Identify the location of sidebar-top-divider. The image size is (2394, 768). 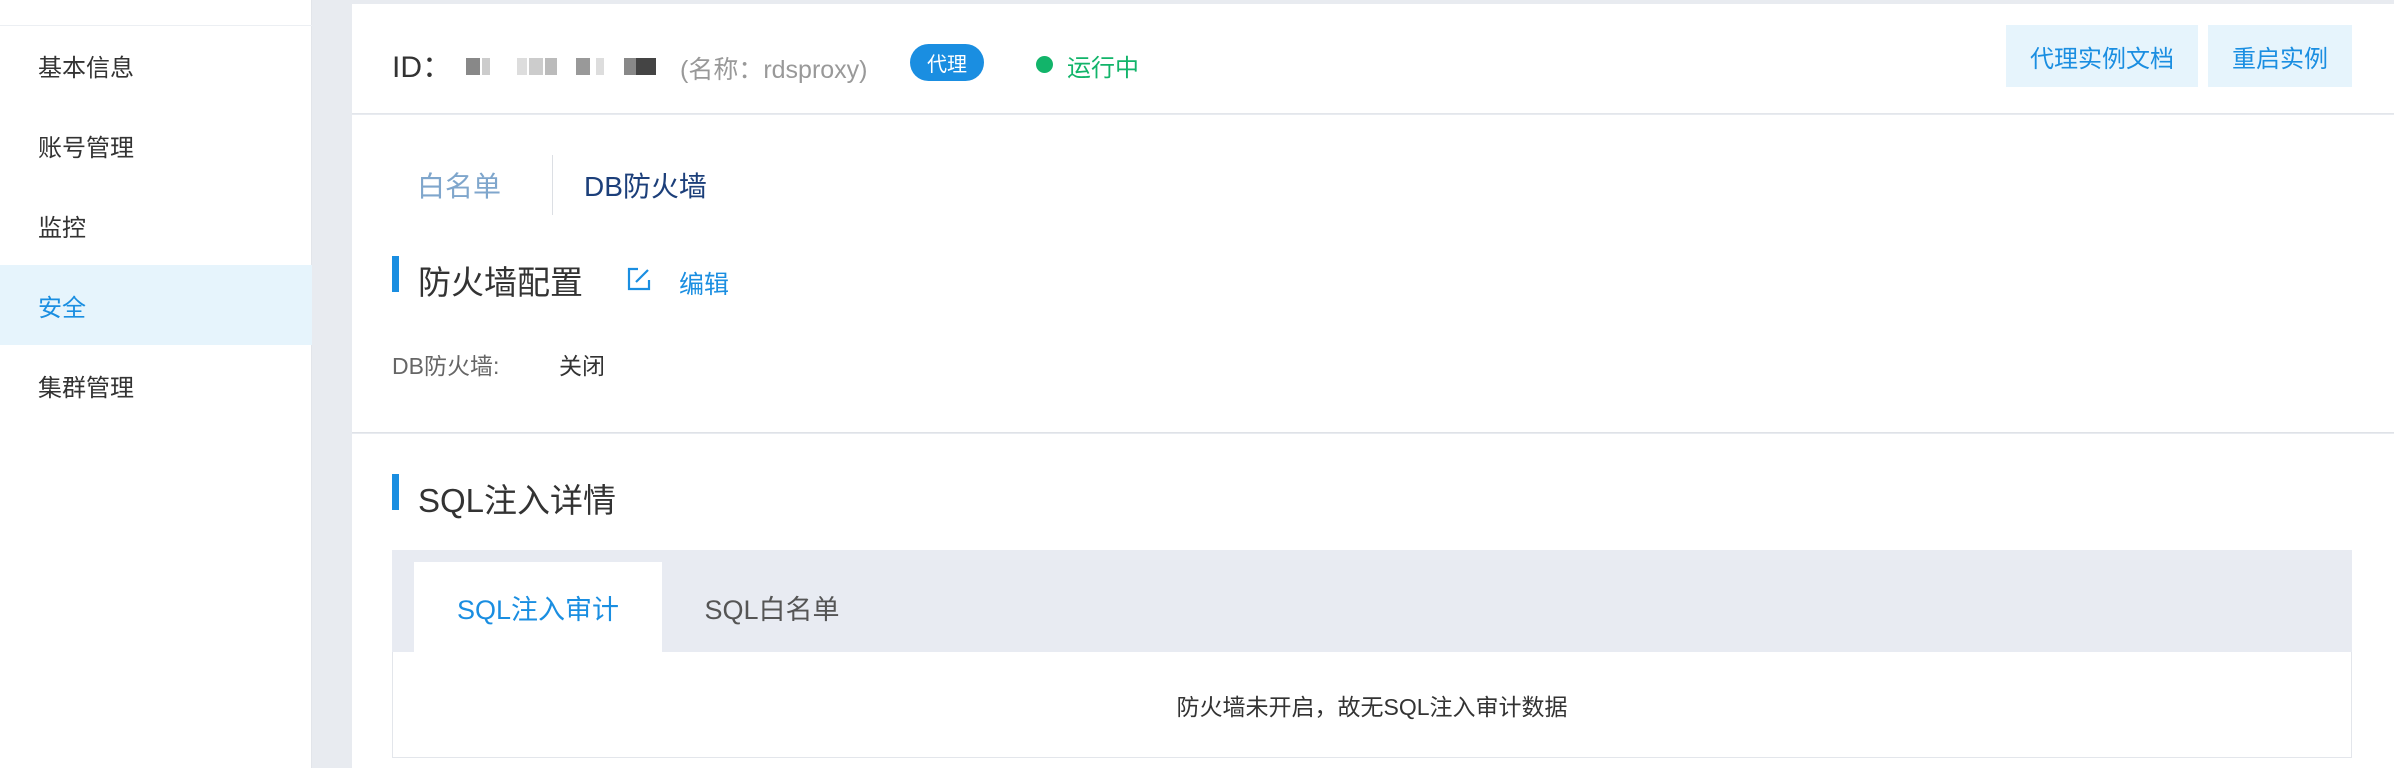
(156, 13).